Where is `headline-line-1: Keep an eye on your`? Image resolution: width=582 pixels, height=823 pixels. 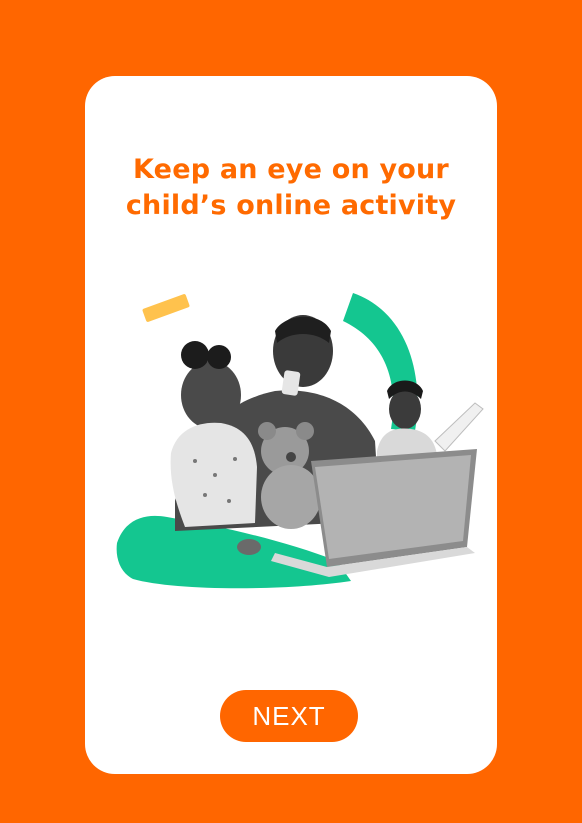
headline-line-1: Keep an eye on your is located at coordinates (291, 169).